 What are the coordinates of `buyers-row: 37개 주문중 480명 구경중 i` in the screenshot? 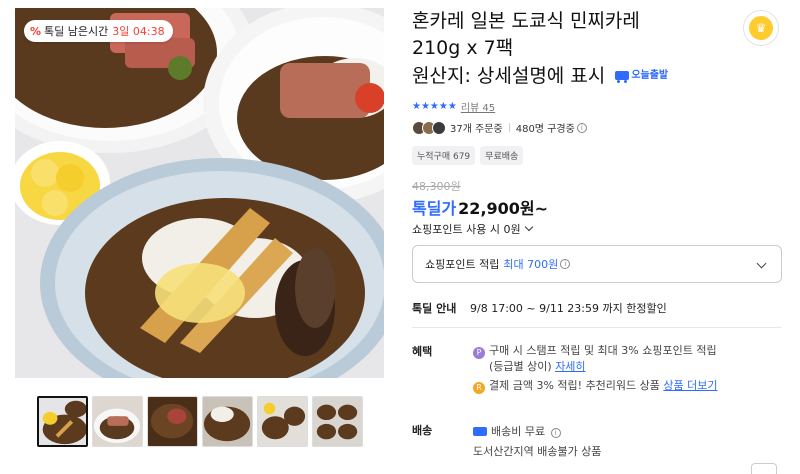 It's located at (499, 127).